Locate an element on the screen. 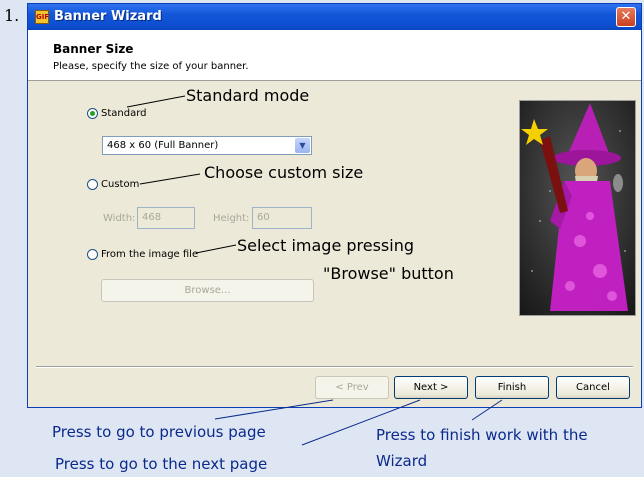 The height and width of the screenshot is (477, 644). annotation-file-line1: Select image pressing is located at coordinates (326, 245).